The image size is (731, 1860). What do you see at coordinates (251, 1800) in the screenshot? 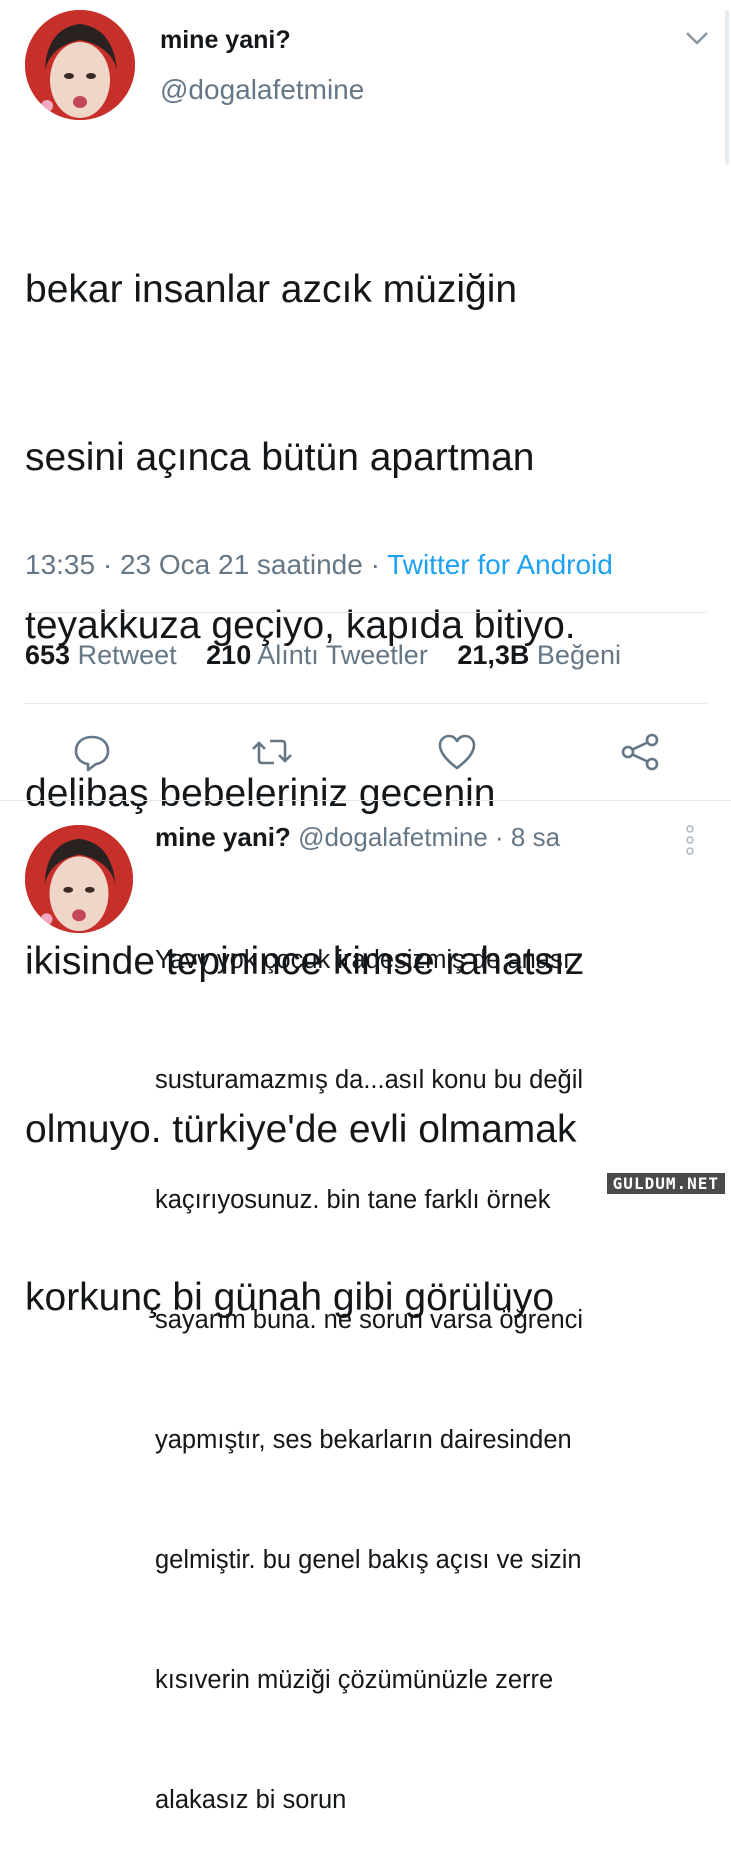
I see `reply-text-line: alakasız bi sorun` at bounding box center [251, 1800].